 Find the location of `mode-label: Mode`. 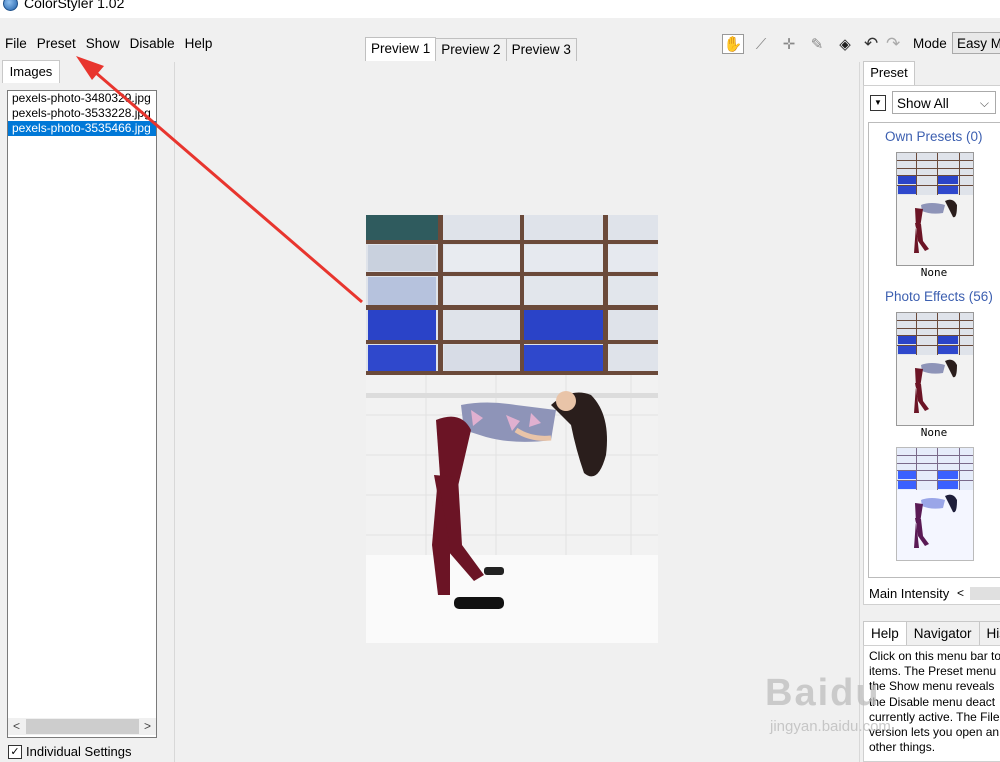

mode-label: Mode is located at coordinates (930, 43).